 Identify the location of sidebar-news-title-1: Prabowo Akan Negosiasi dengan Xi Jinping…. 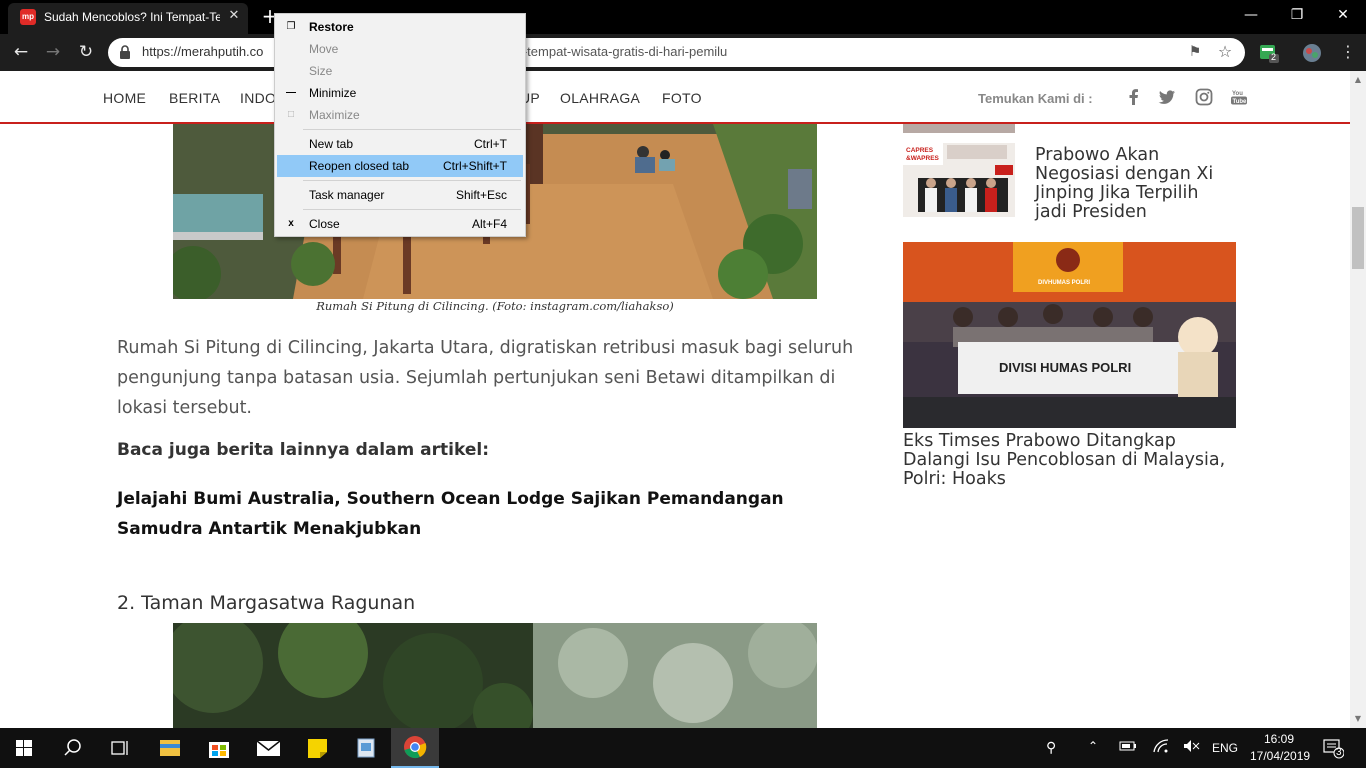
(1135, 184).